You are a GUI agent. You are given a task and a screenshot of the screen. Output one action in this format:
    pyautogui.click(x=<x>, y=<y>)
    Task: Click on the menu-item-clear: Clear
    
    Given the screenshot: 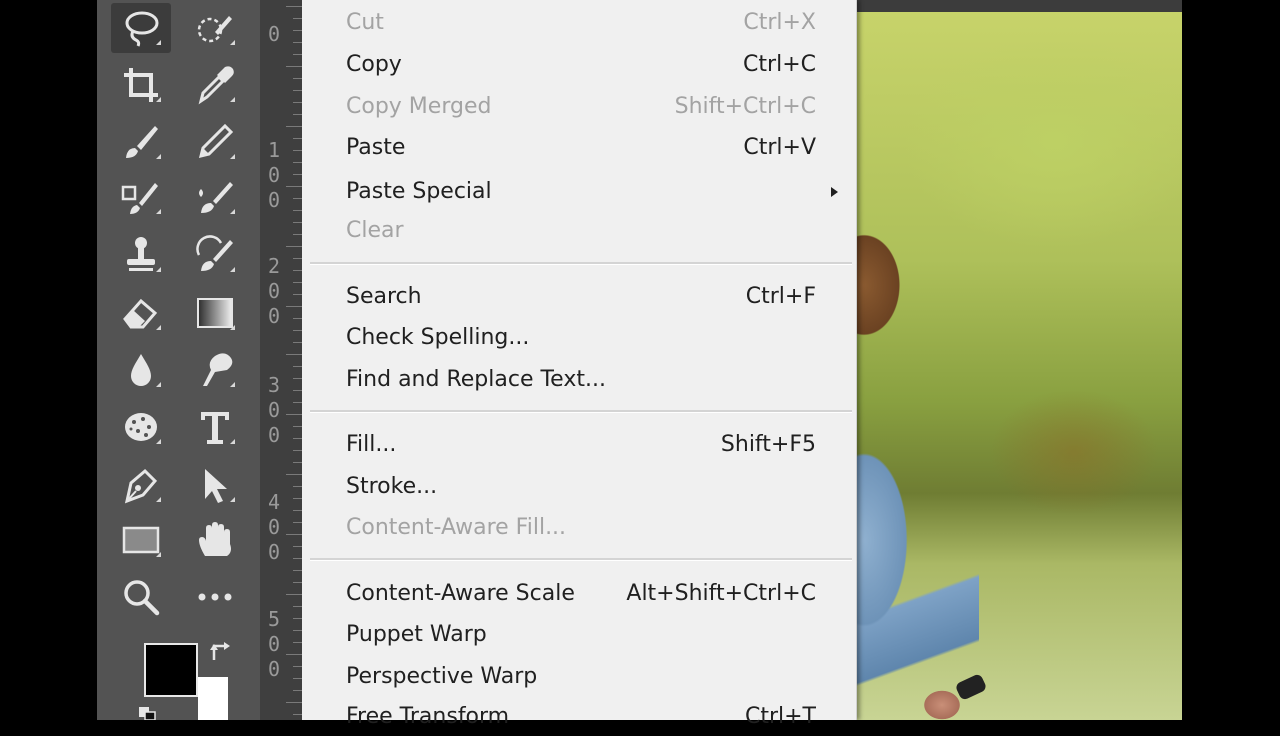 What is the action you would take?
    pyautogui.click(x=579, y=231)
    